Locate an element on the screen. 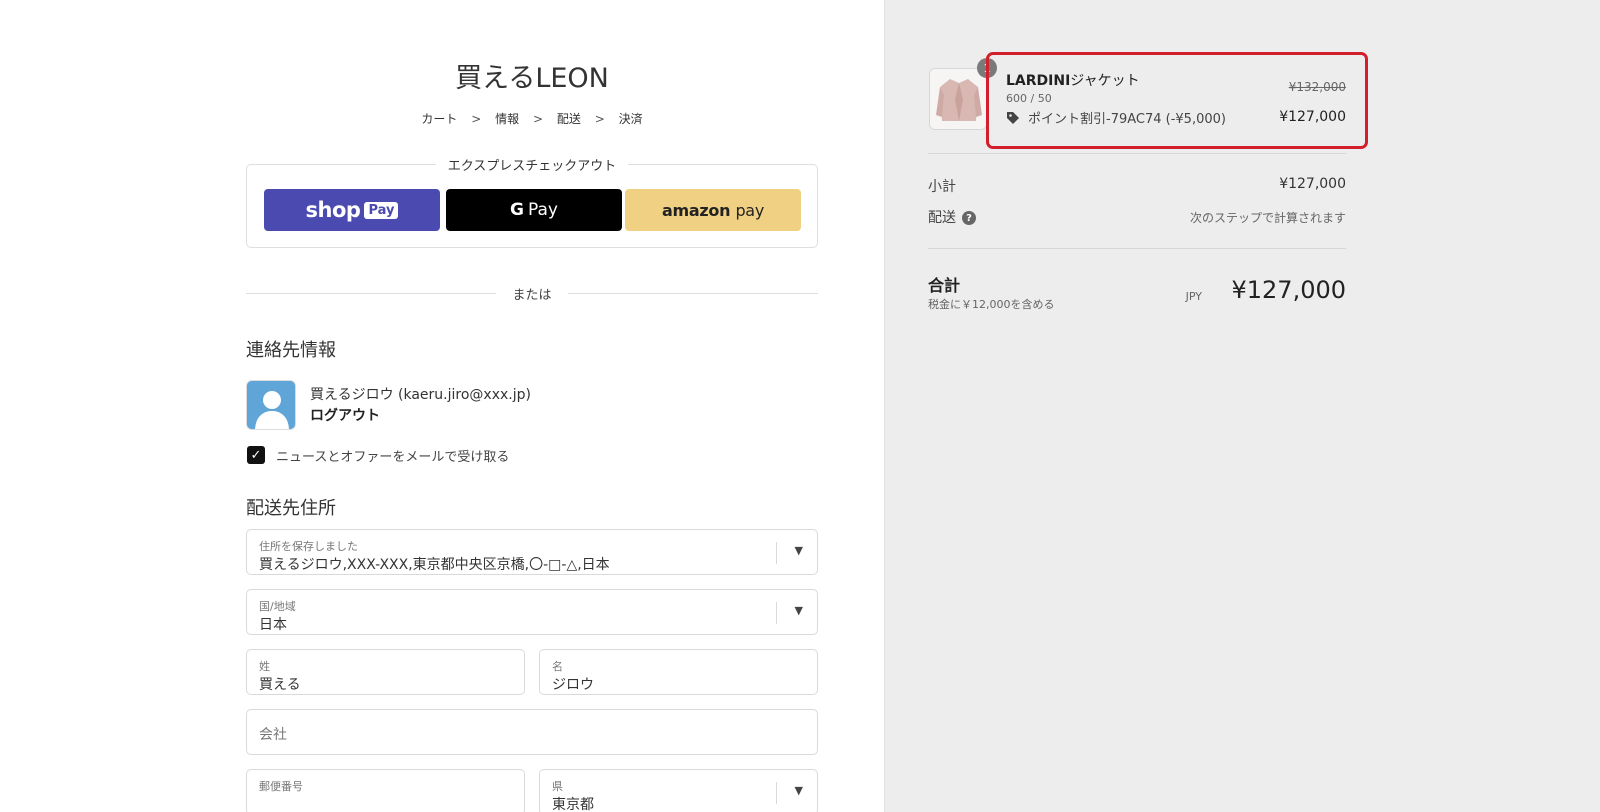 This screenshot has height=812, width=1600. total-value: ¥127,000 is located at coordinates (1288, 290).